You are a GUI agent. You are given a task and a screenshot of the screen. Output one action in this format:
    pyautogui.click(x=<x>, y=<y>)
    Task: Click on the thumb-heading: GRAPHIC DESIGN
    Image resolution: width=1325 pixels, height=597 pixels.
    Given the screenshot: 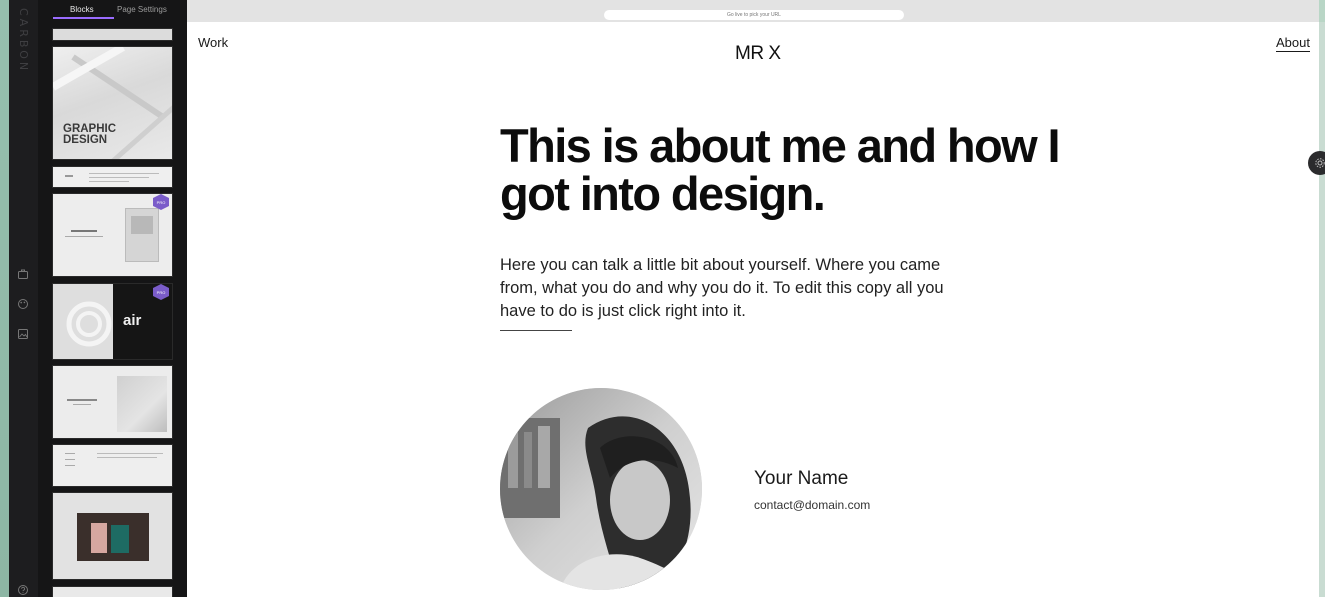 What is the action you would take?
    pyautogui.click(x=90, y=134)
    